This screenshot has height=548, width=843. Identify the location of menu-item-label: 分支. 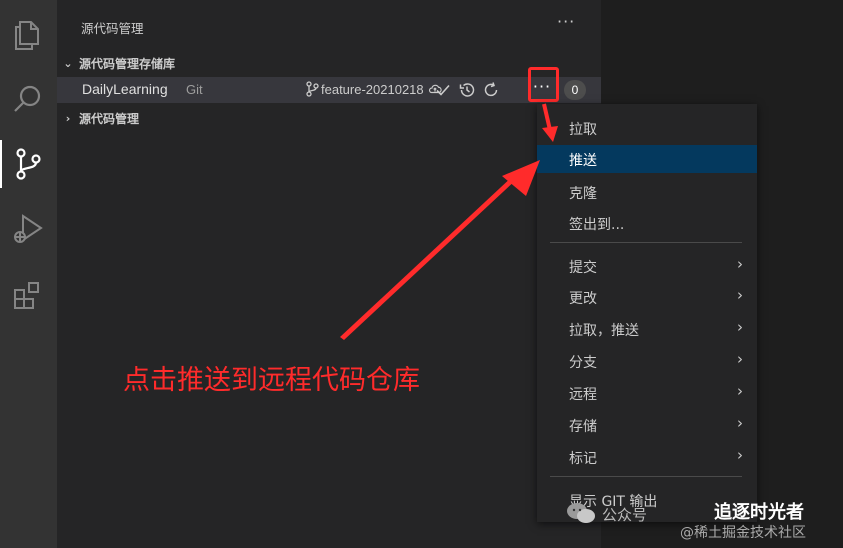
(583, 363).